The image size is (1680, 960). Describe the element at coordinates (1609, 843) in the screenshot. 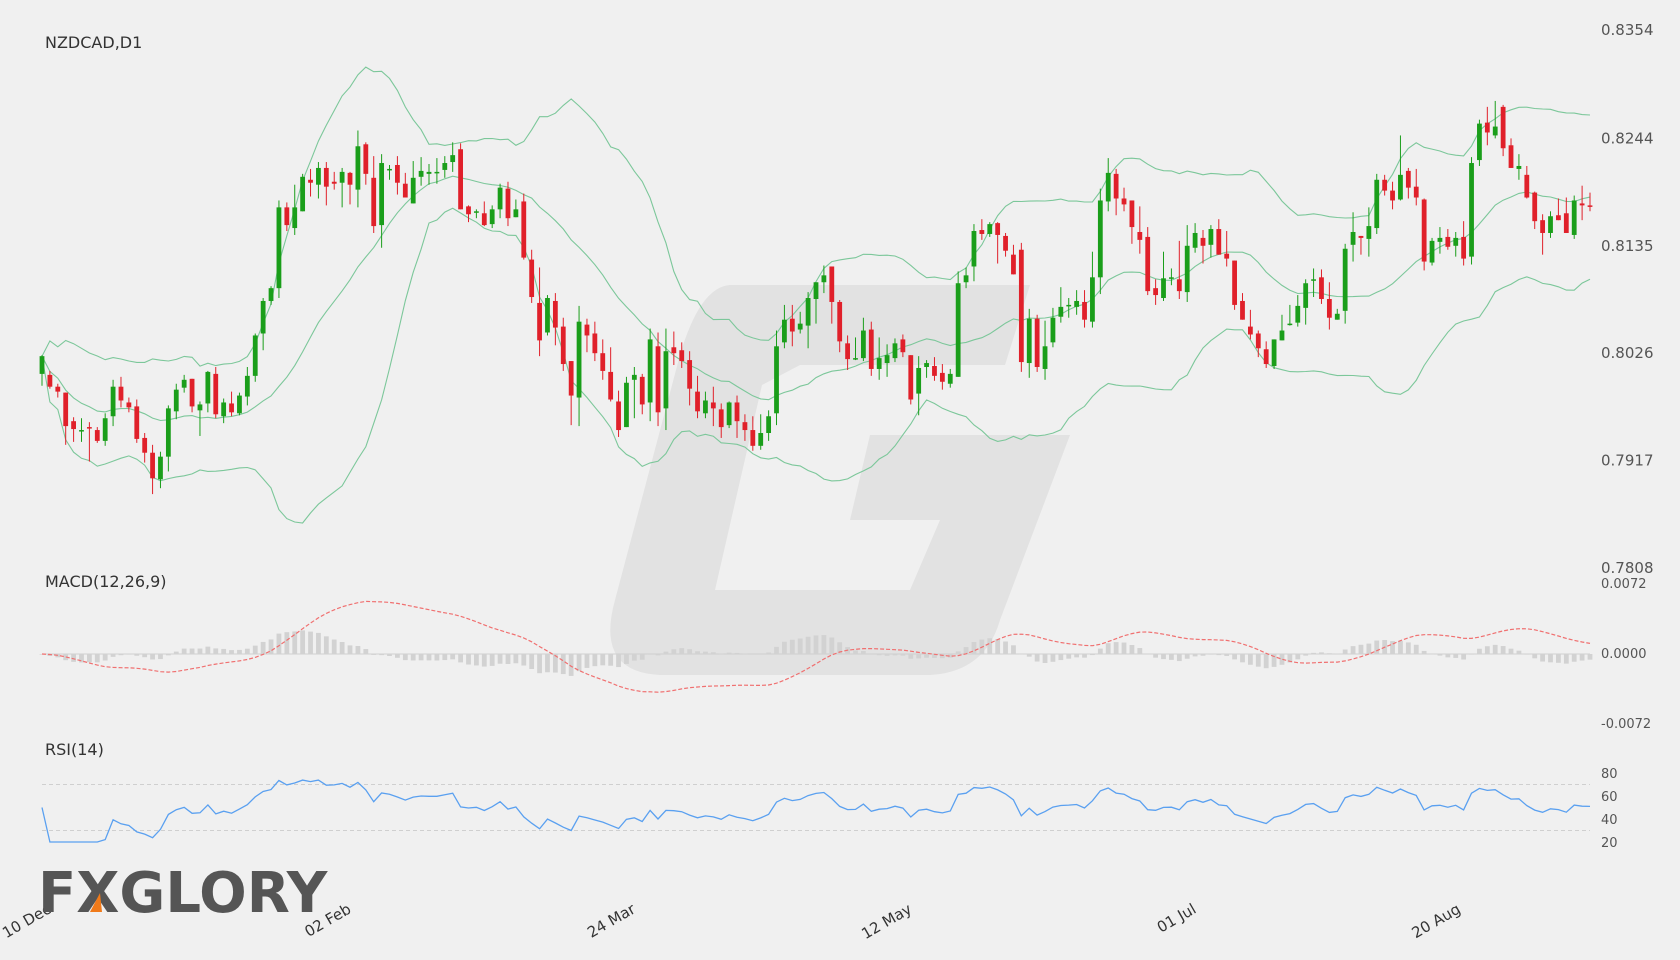

I see `rsi-tick-20: 20` at that location.